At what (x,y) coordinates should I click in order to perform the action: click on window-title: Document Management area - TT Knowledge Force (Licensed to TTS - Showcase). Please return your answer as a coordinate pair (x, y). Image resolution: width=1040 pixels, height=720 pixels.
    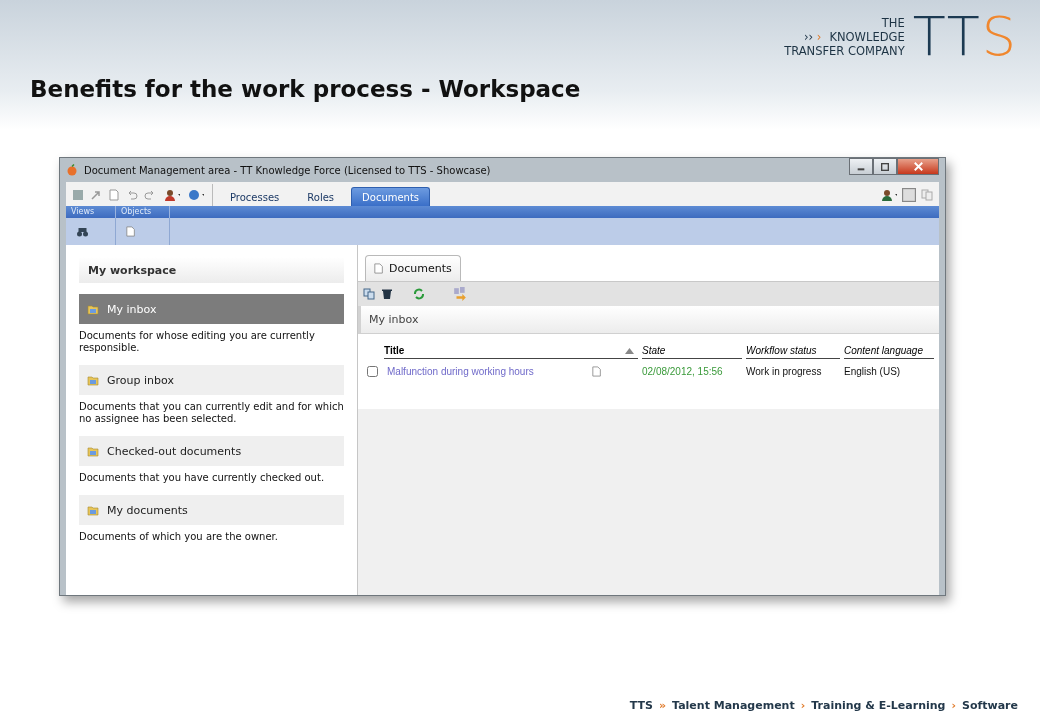
    Looking at the image, I should click on (287, 170).